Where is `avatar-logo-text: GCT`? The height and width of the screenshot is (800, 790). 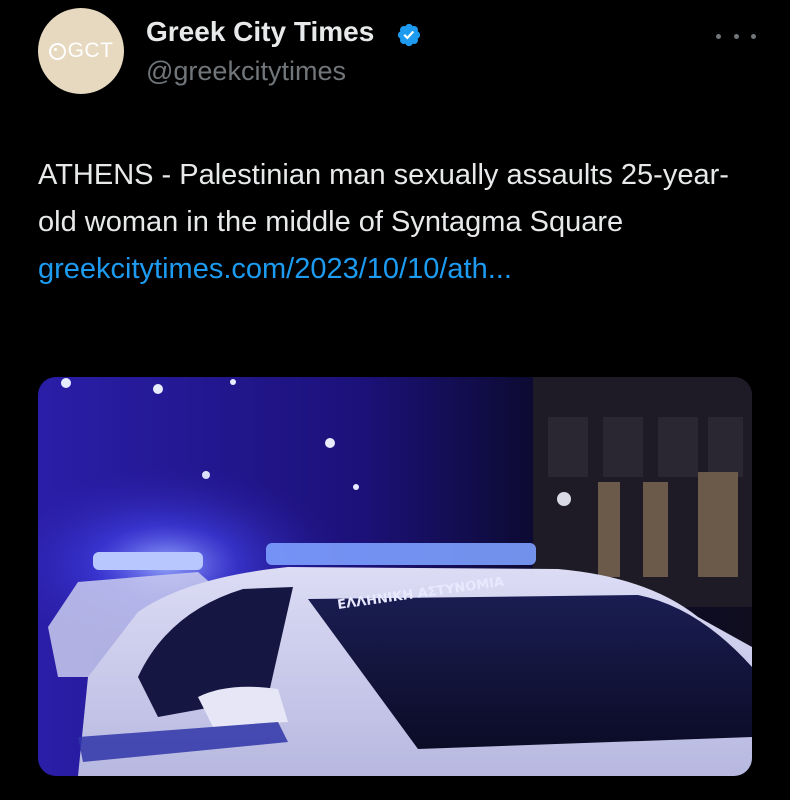 avatar-logo-text: GCT is located at coordinates (90, 50).